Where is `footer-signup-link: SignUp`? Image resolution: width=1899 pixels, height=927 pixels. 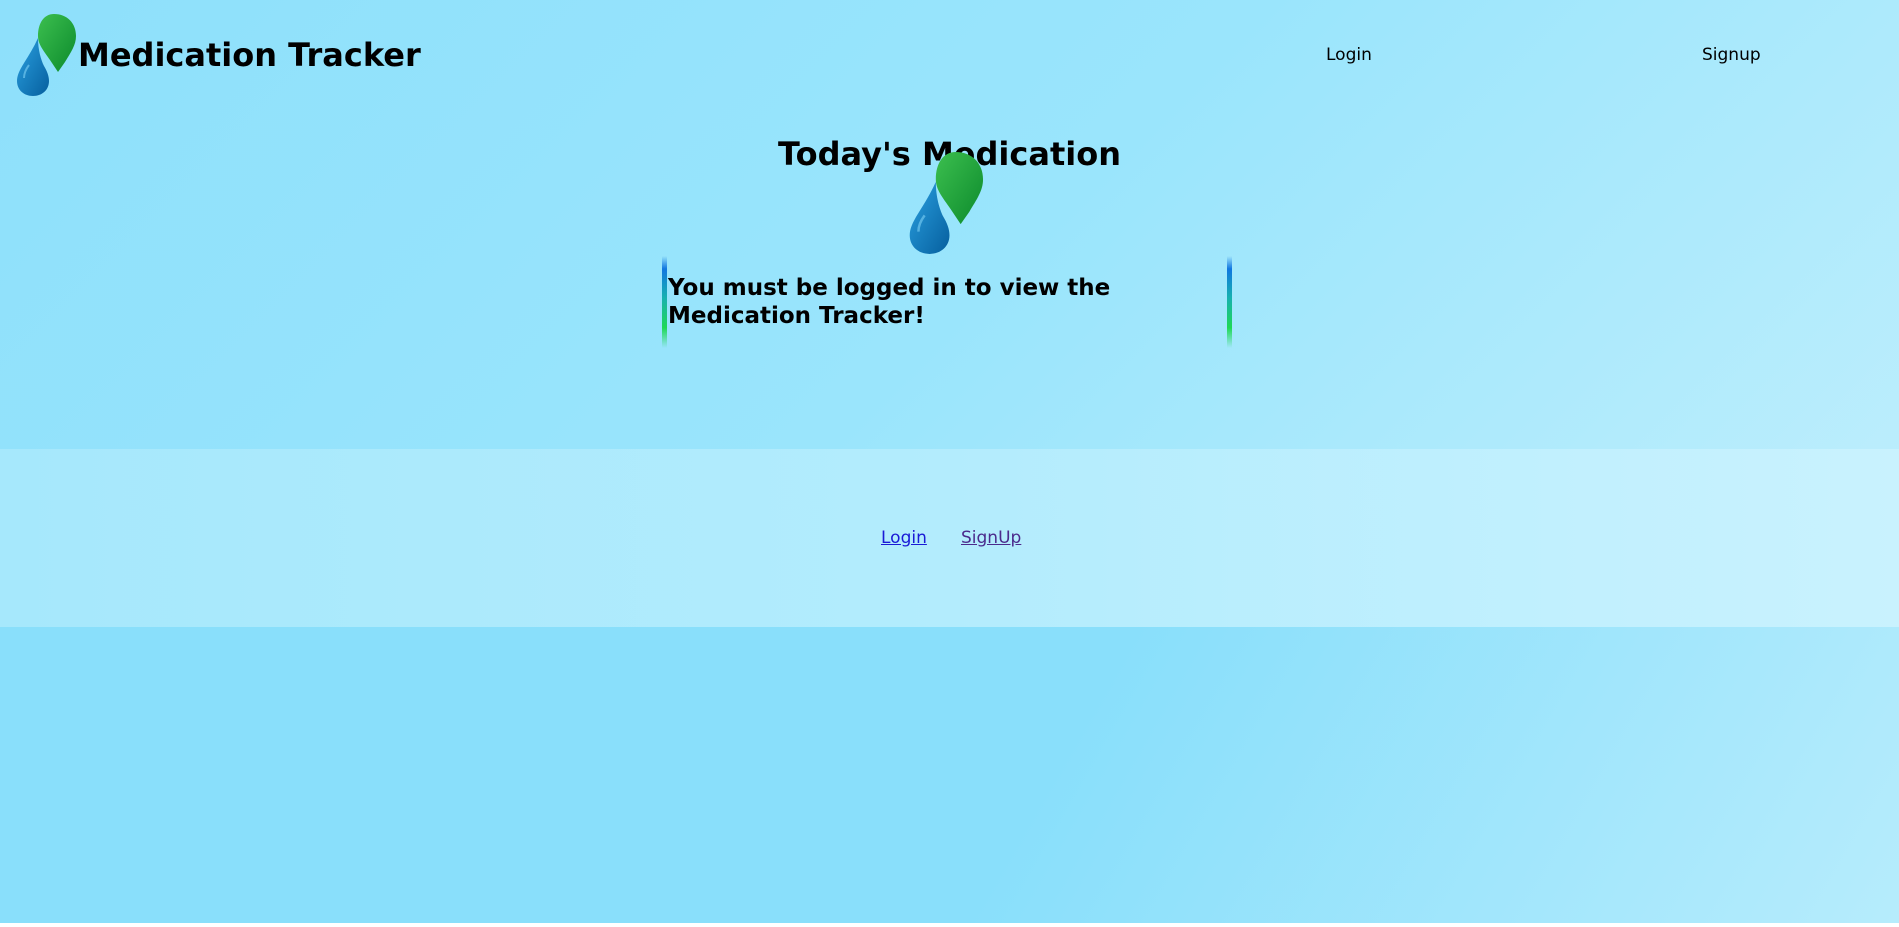
footer-signup-link: SignUp is located at coordinates (991, 538).